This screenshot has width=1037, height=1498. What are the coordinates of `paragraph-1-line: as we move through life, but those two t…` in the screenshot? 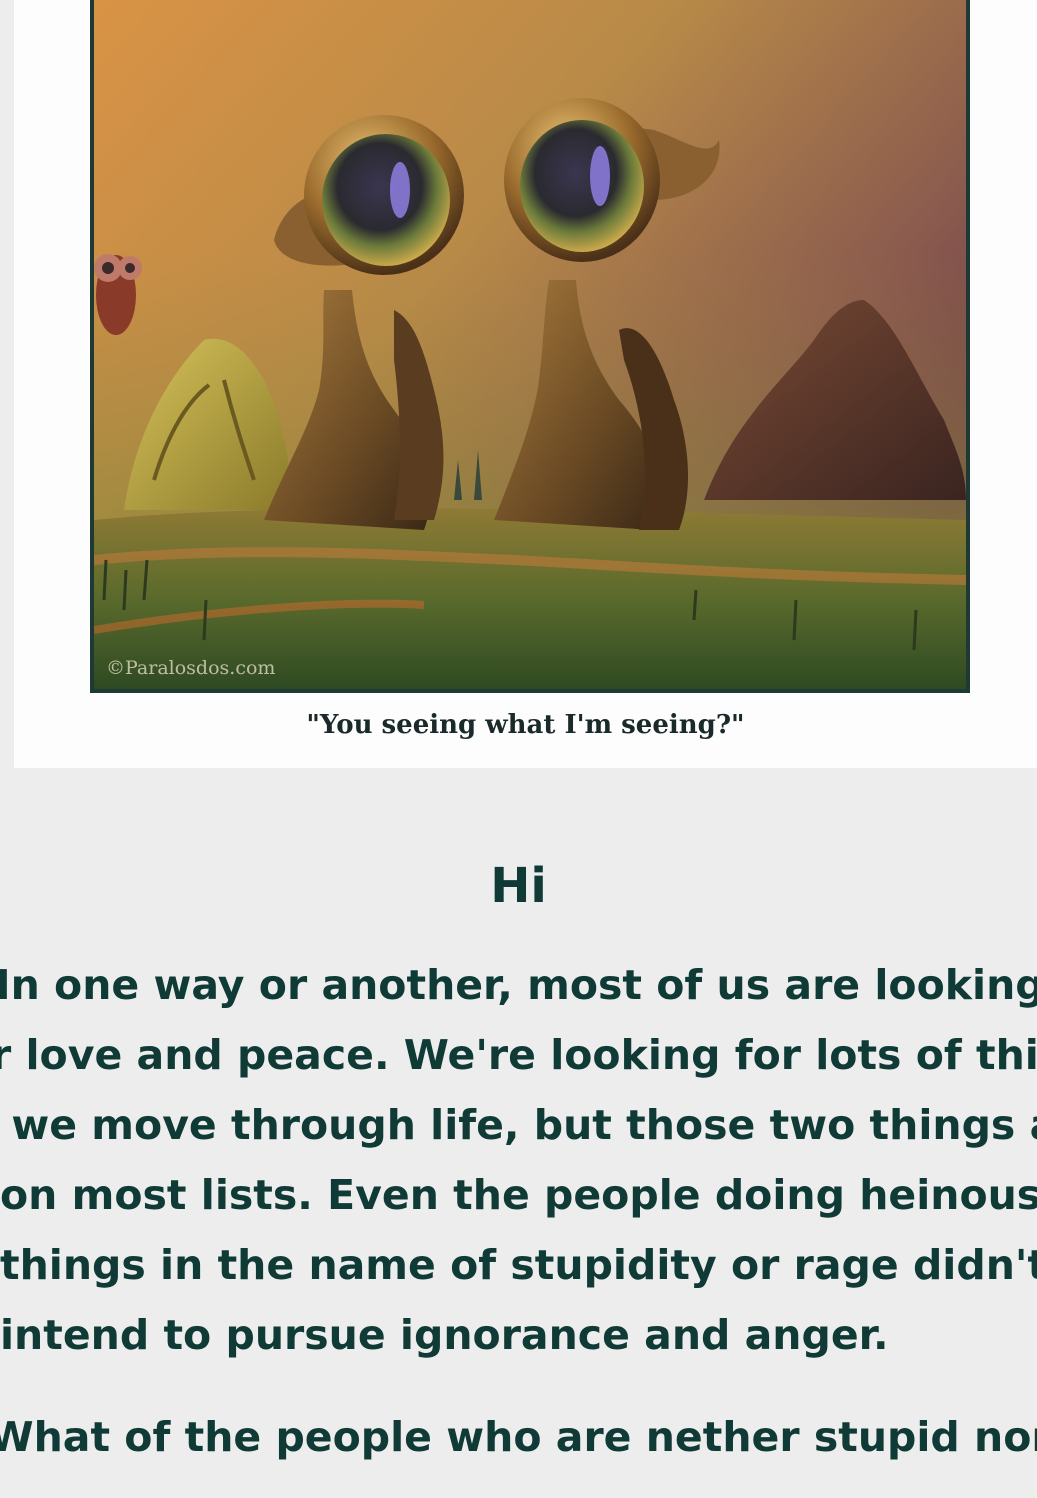 It's located at (518, 1125).